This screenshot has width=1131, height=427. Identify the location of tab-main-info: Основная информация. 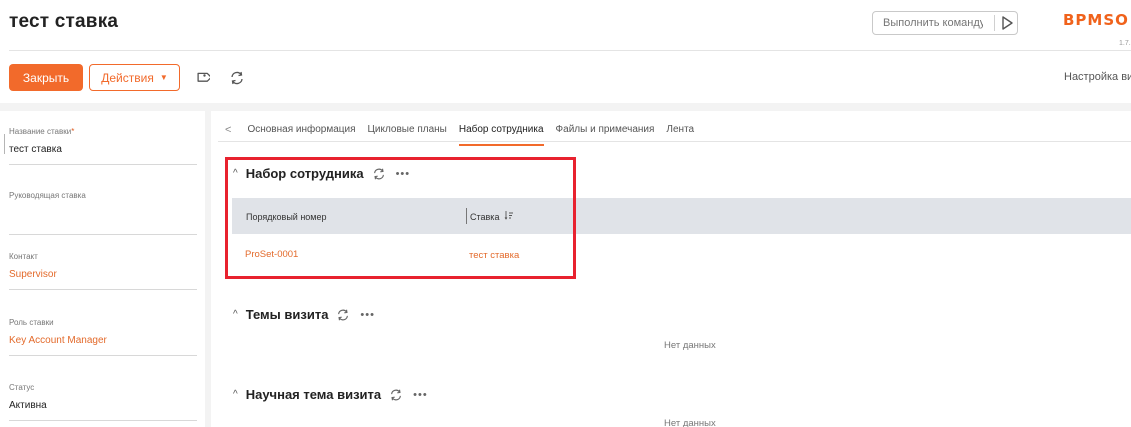
(301, 135).